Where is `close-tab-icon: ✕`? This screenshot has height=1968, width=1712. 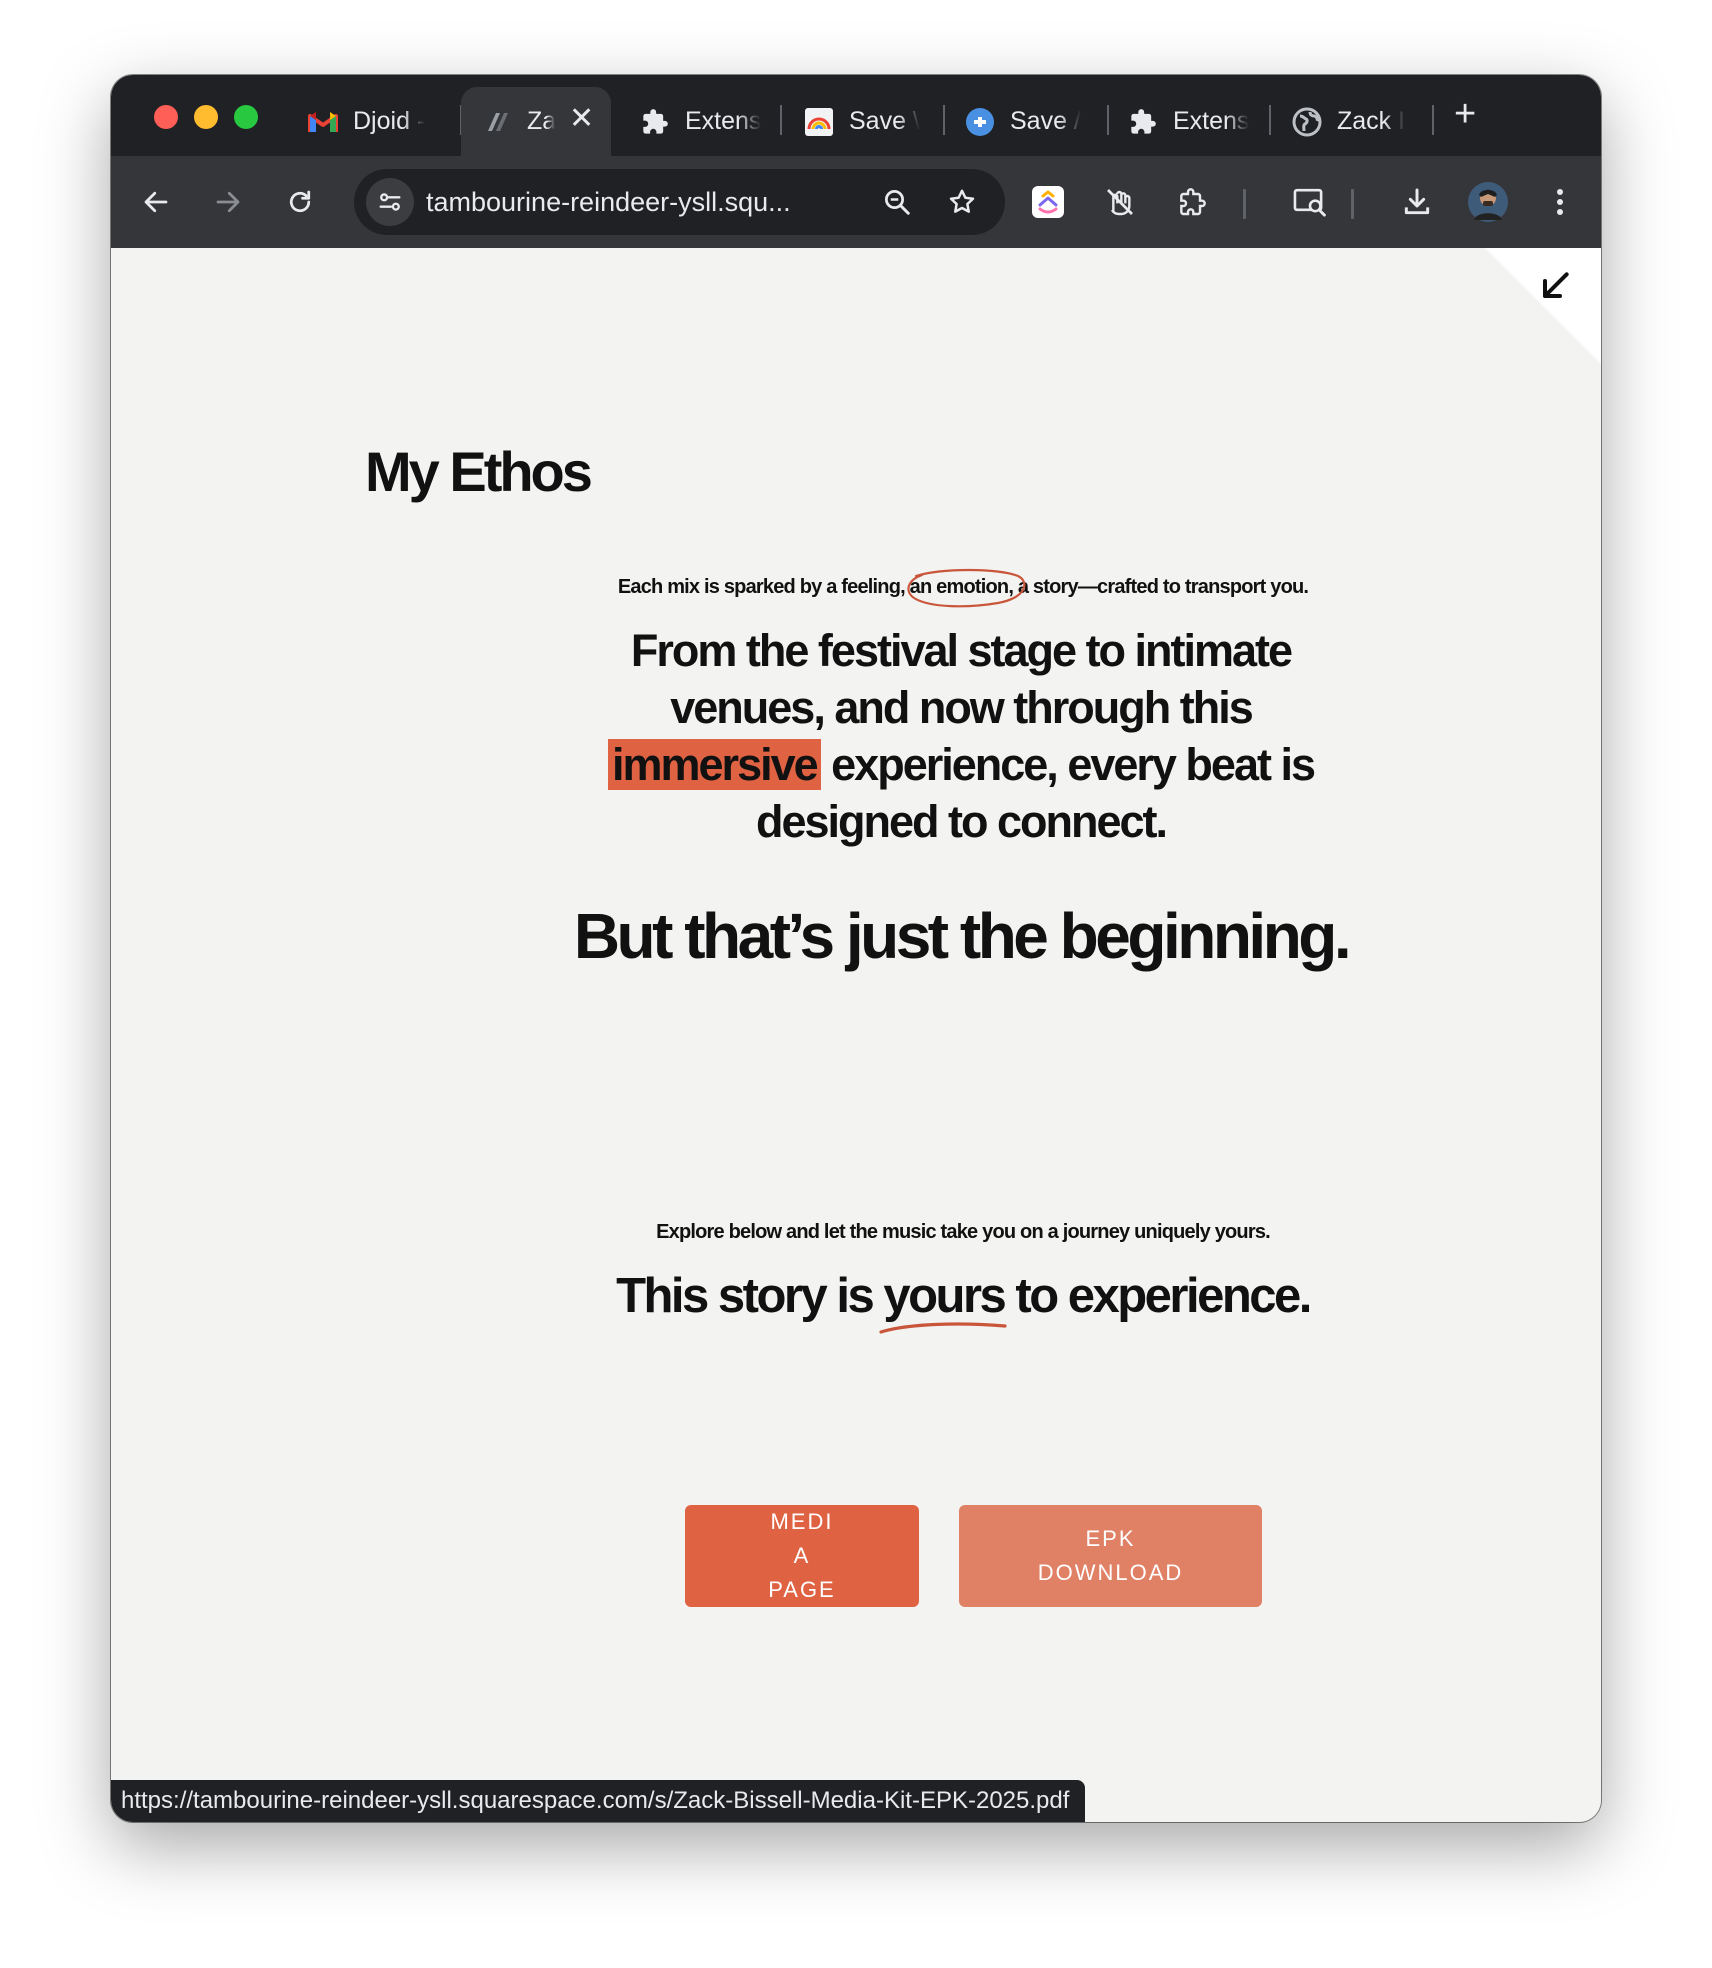
close-tab-icon: ✕ is located at coordinates (581, 118).